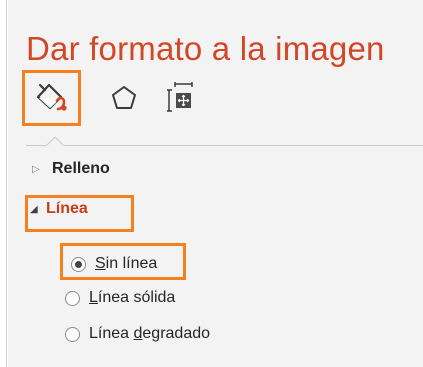 This screenshot has width=423, height=367. I want to click on tab-size-and-properties, so click(181, 98).